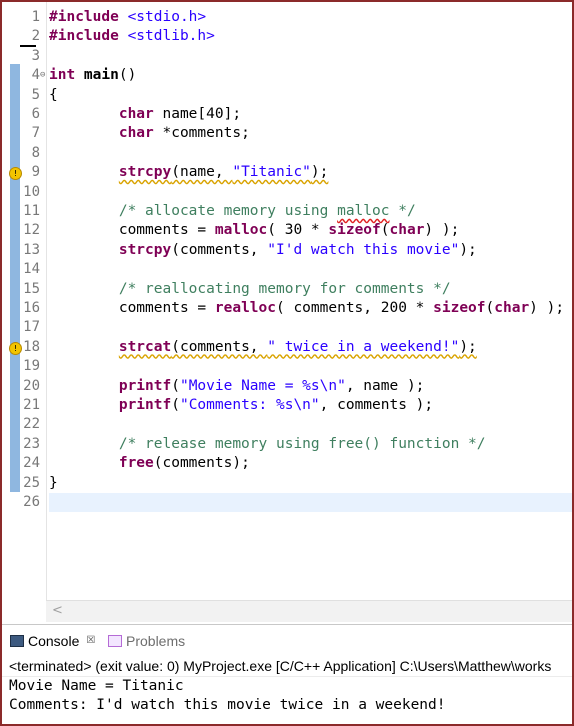 The width and height of the screenshot is (574, 726). What do you see at coordinates (31, 424) in the screenshot?
I see `line-number: 22` at bounding box center [31, 424].